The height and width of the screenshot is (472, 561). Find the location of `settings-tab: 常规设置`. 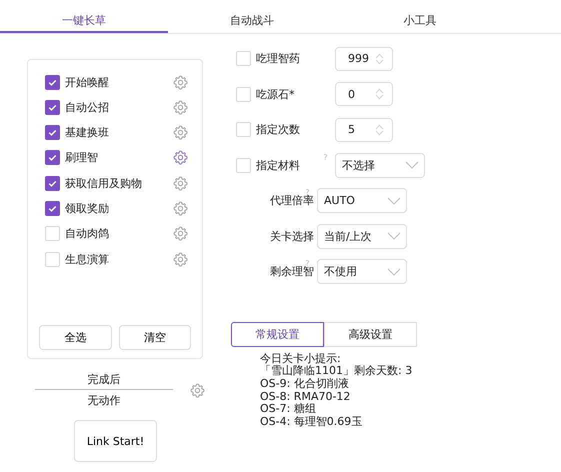

settings-tab: 常规设置 is located at coordinates (277, 334).